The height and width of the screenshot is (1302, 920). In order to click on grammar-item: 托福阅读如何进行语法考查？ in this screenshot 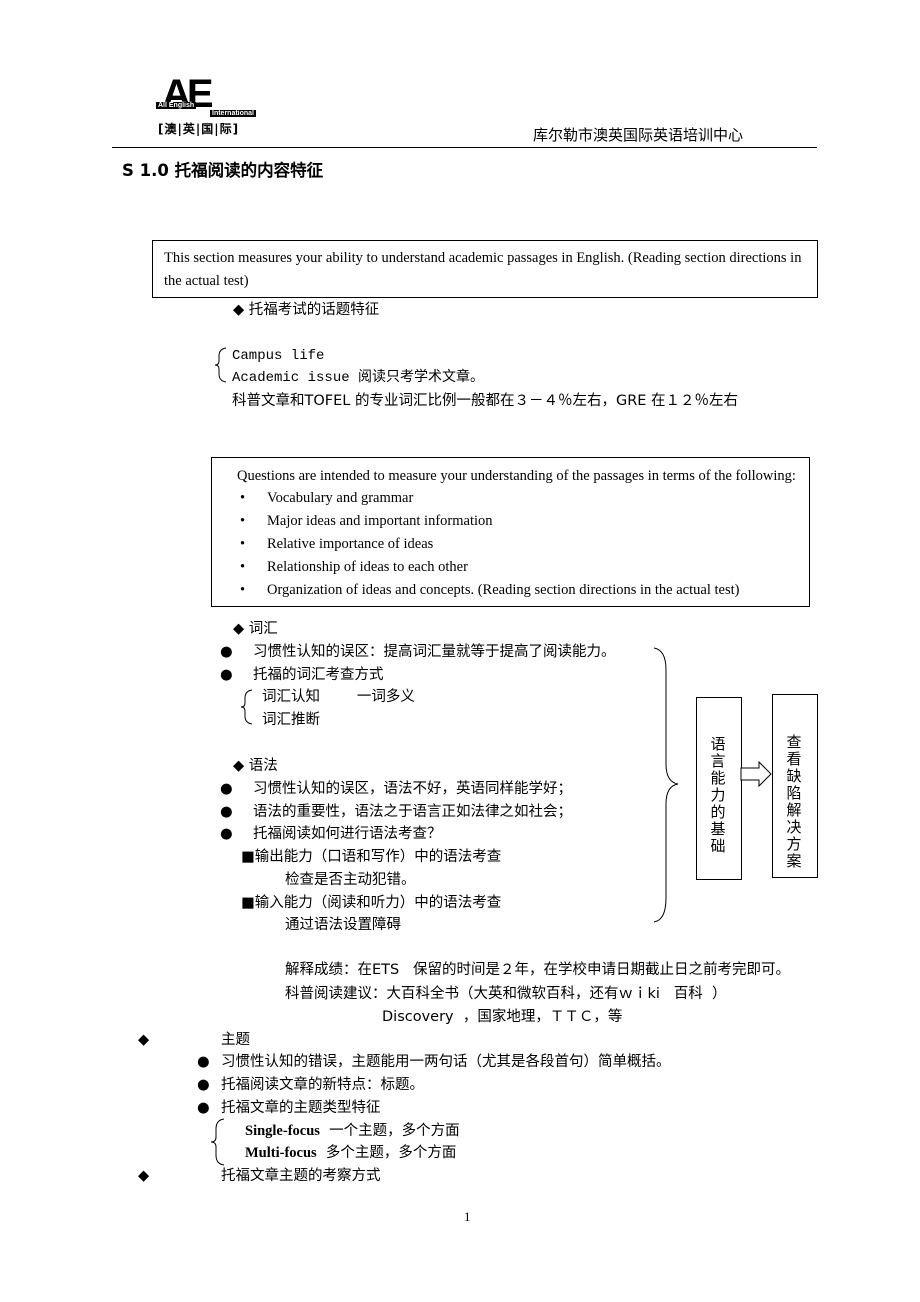, I will do `click(347, 834)`.